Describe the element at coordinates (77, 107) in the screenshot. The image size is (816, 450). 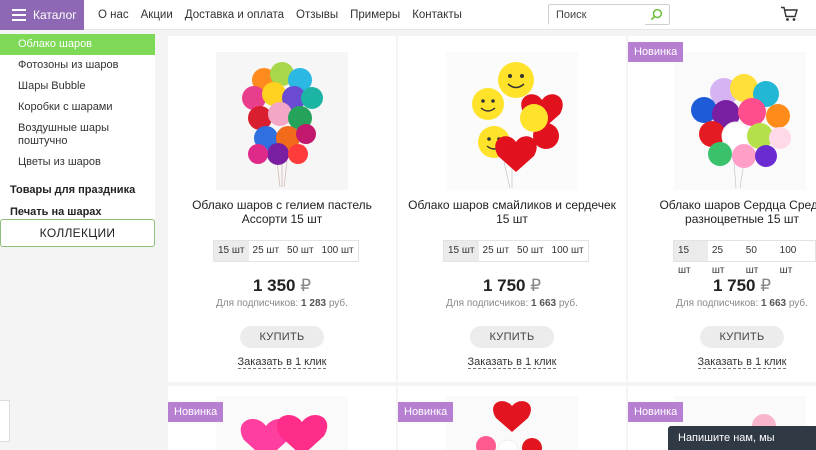
I see `sidebar-item-boxes: Коробки с шарами` at that location.